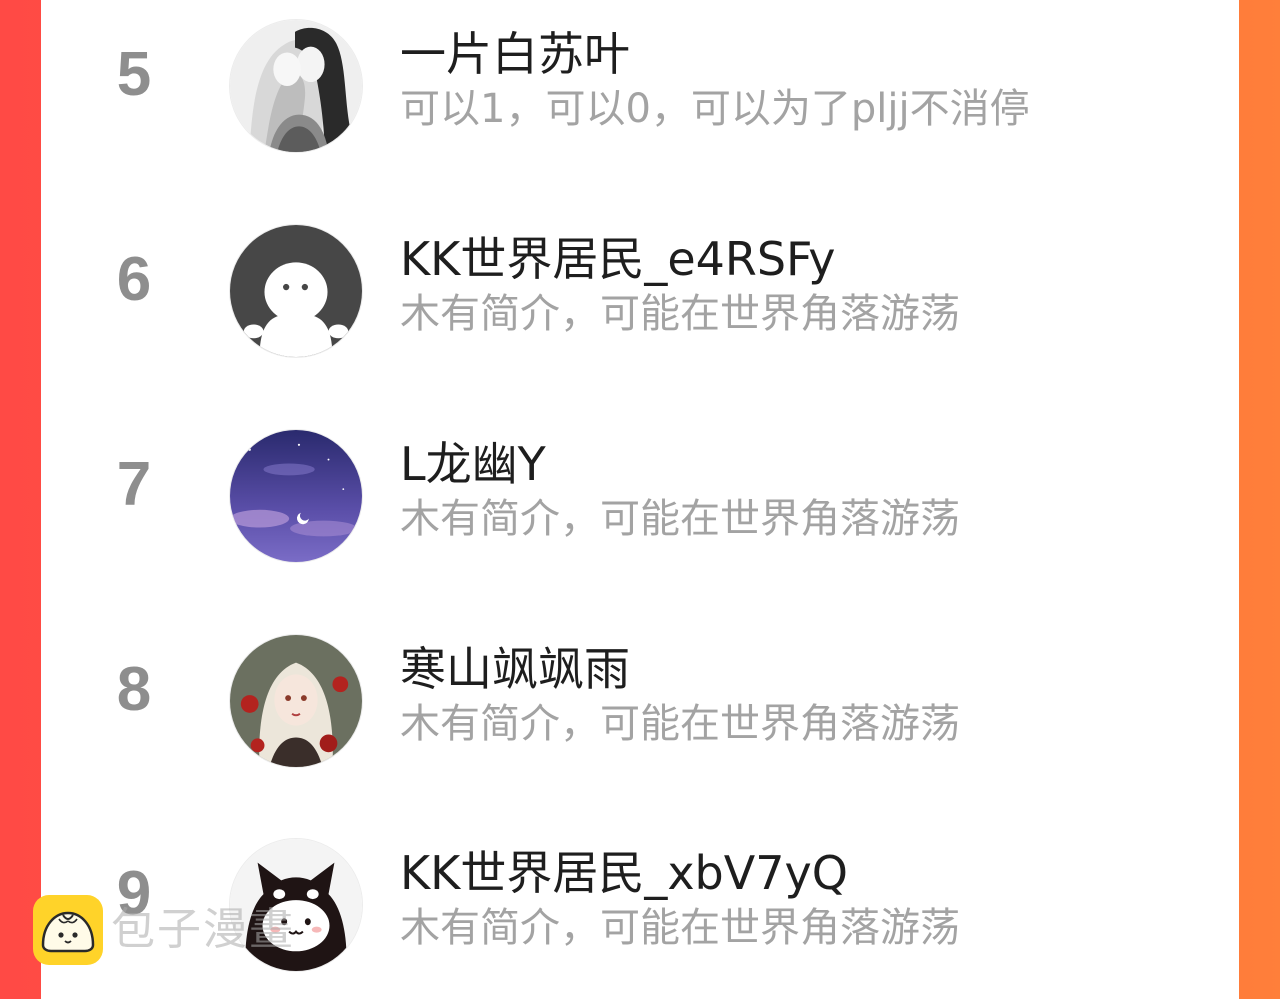 Image resolution: width=1280 pixels, height=999 pixels. What do you see at coordinates (296, 86) in the screenshot?
I see `girls-illustration-avatar-icon` at bounding box center [296, 86].